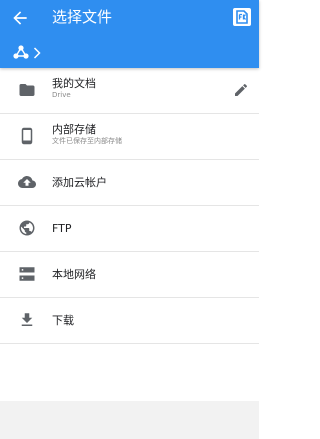 The image size is (320, 439). What do you see at coordinates (61, 95) in the screenshot?
I see `list-item-subtitle: Drive` at bounding box center [61, 95].